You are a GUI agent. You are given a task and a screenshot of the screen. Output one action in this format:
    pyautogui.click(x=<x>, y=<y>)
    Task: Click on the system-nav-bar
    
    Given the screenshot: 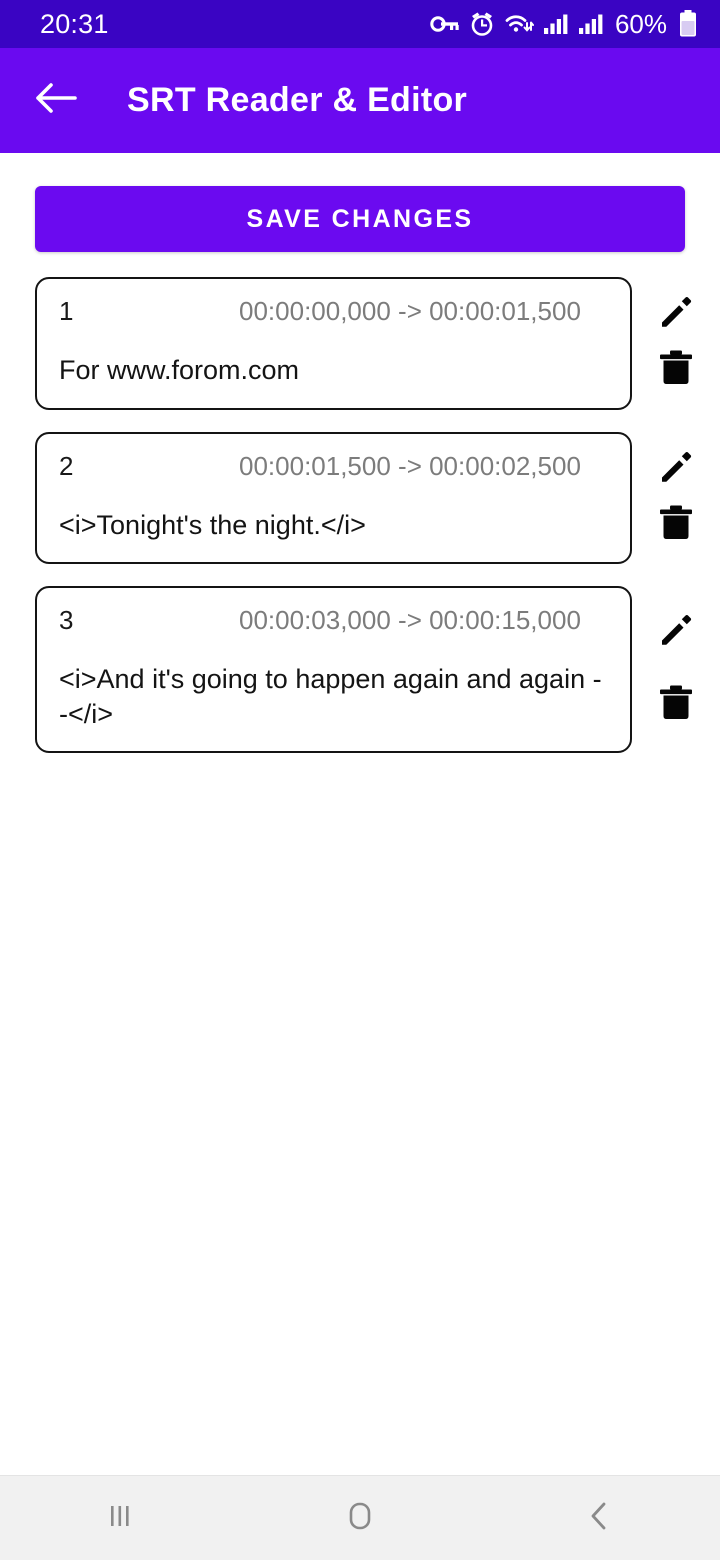 What is the action you would take?
    pyautogui.click(x=360, y=1517)
    